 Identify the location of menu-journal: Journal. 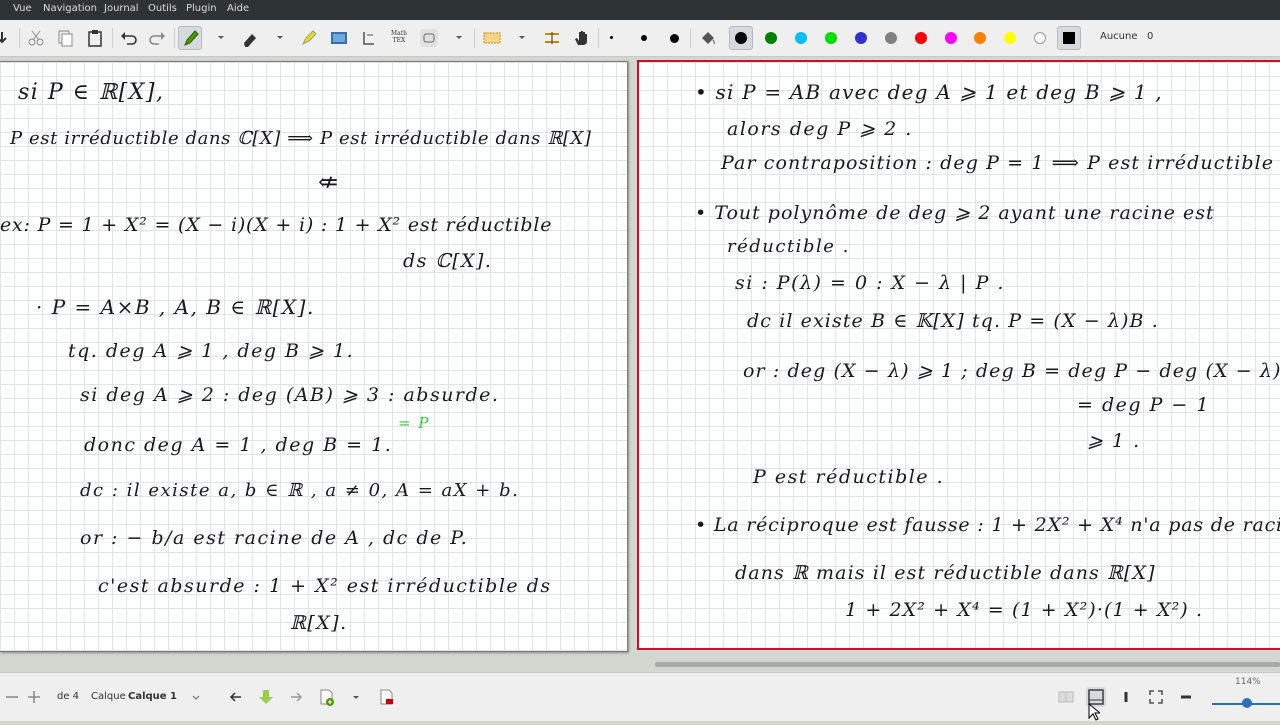
(121, 8).